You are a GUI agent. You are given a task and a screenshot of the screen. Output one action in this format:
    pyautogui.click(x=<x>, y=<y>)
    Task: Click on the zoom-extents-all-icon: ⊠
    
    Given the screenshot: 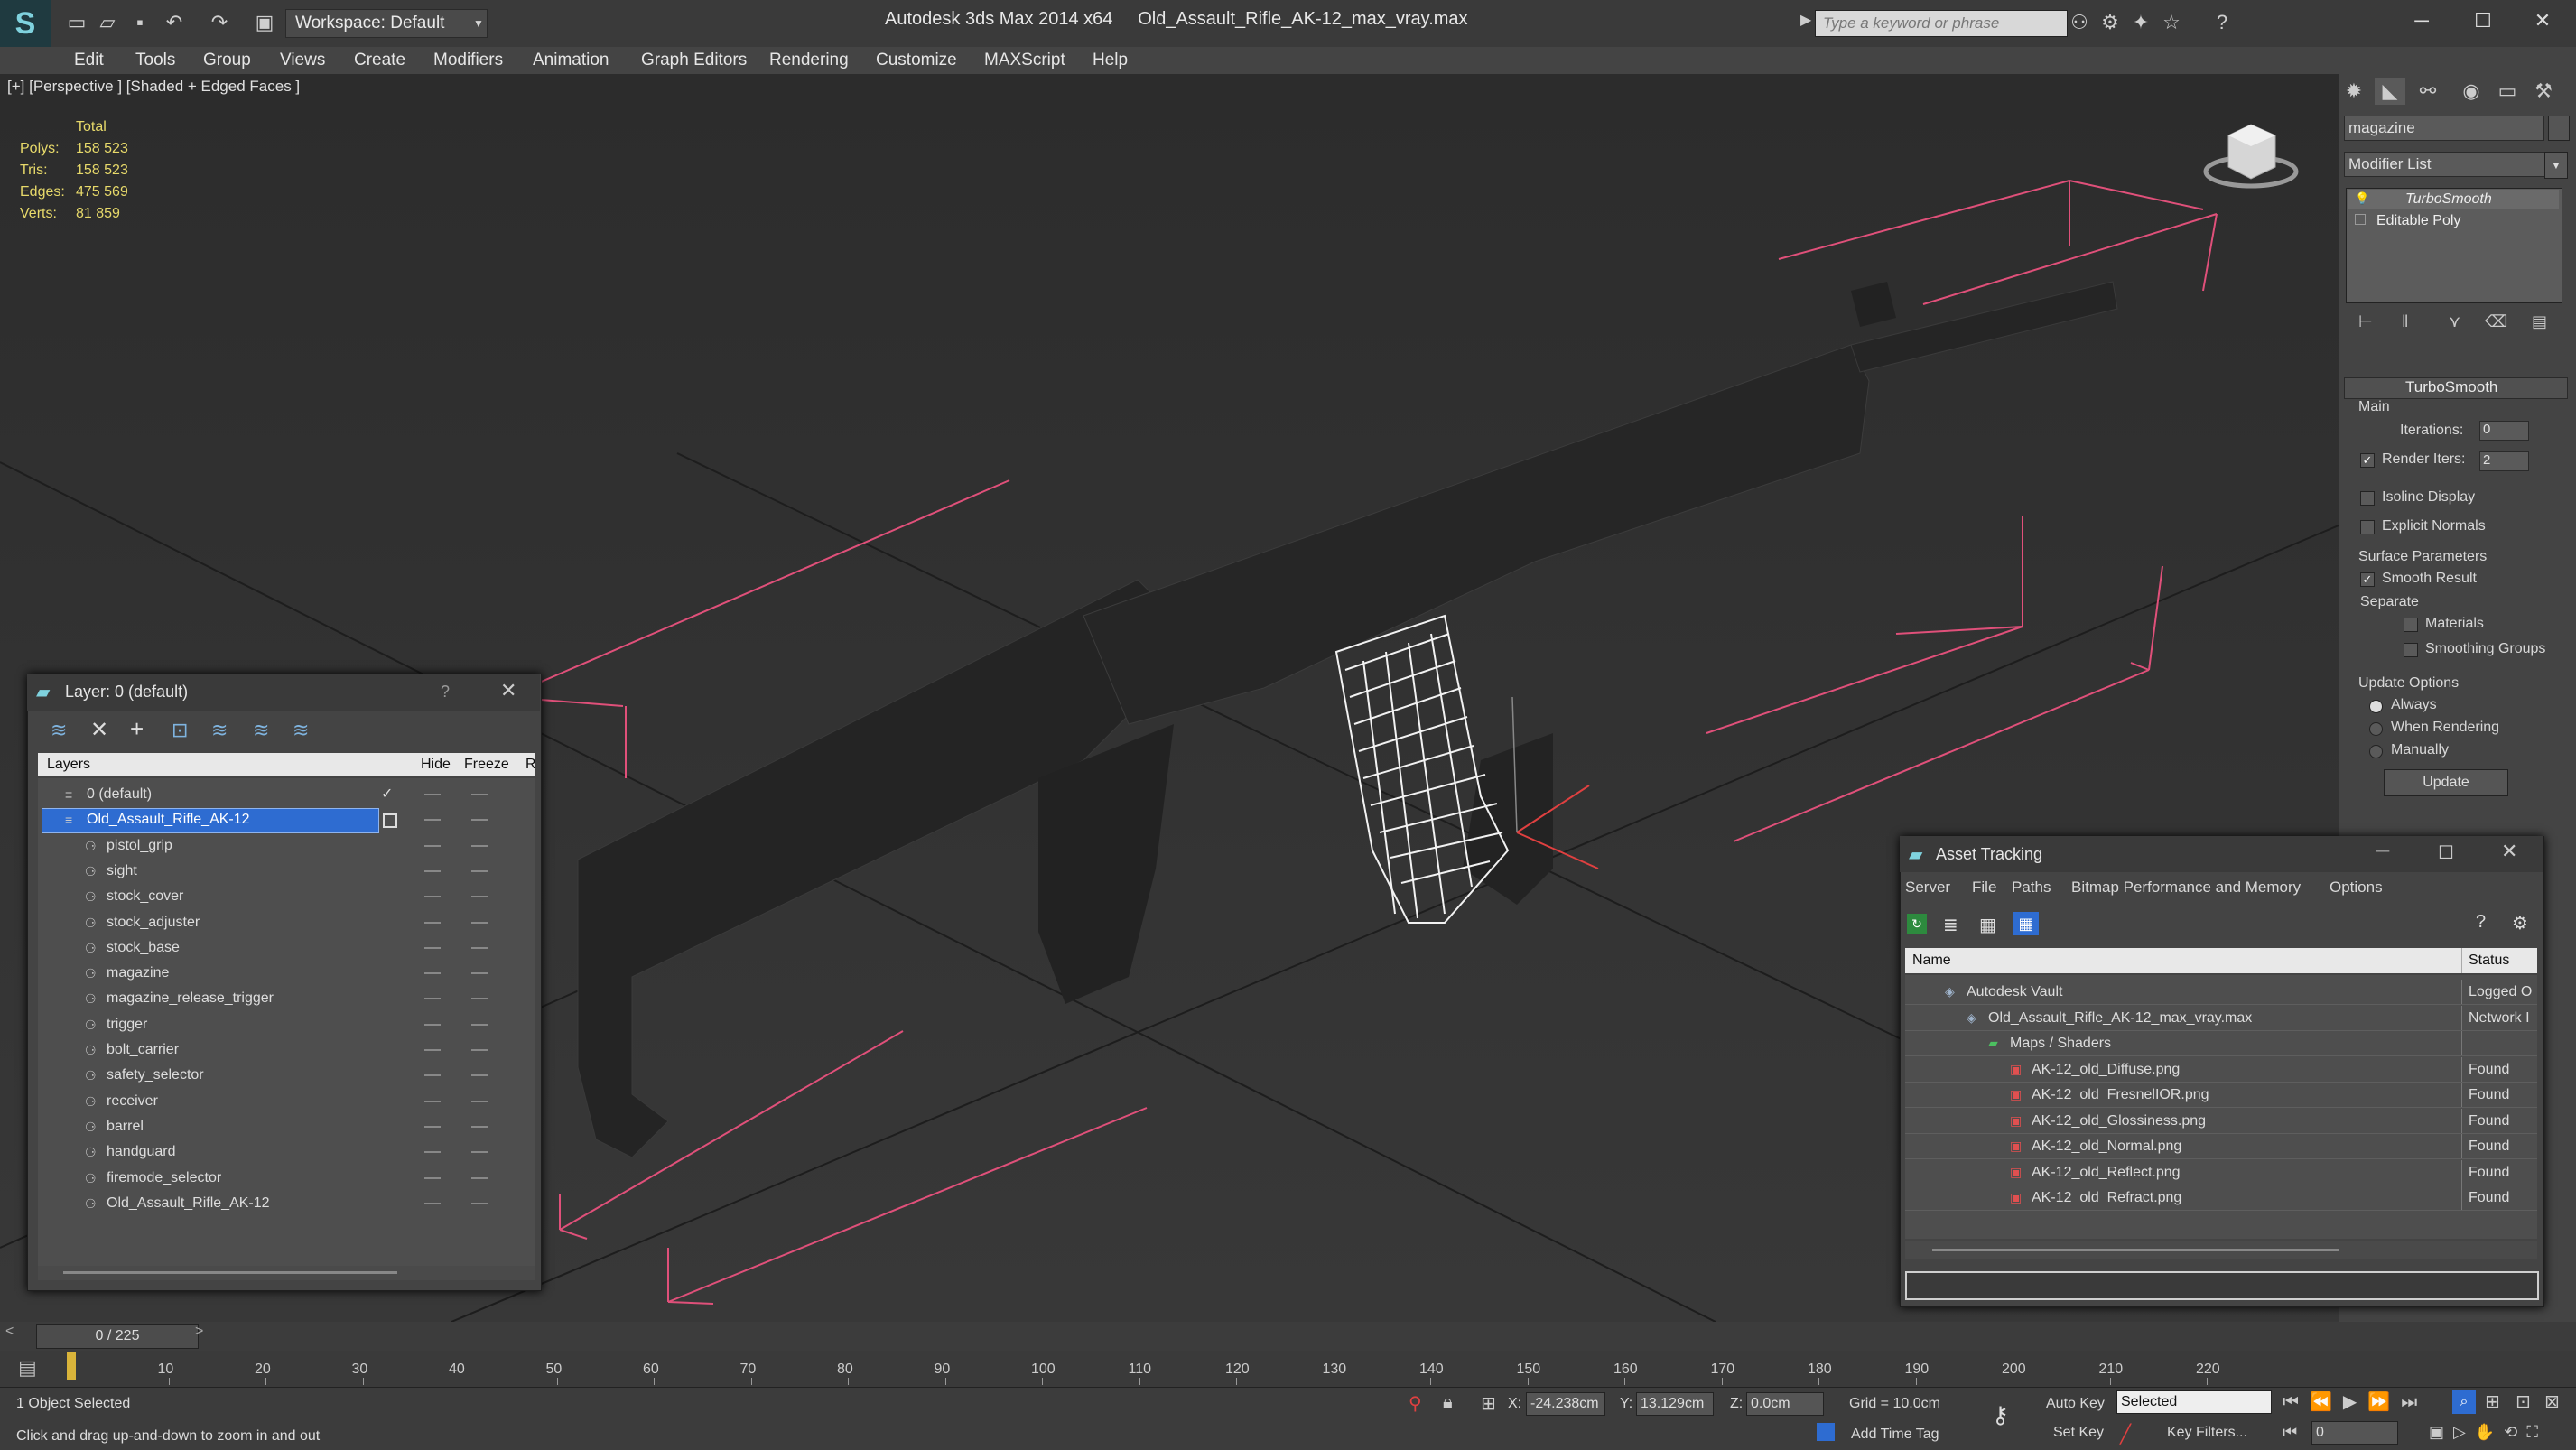 What is the action you would take?
    pyautogui.click(x=2552, y=1401)
    